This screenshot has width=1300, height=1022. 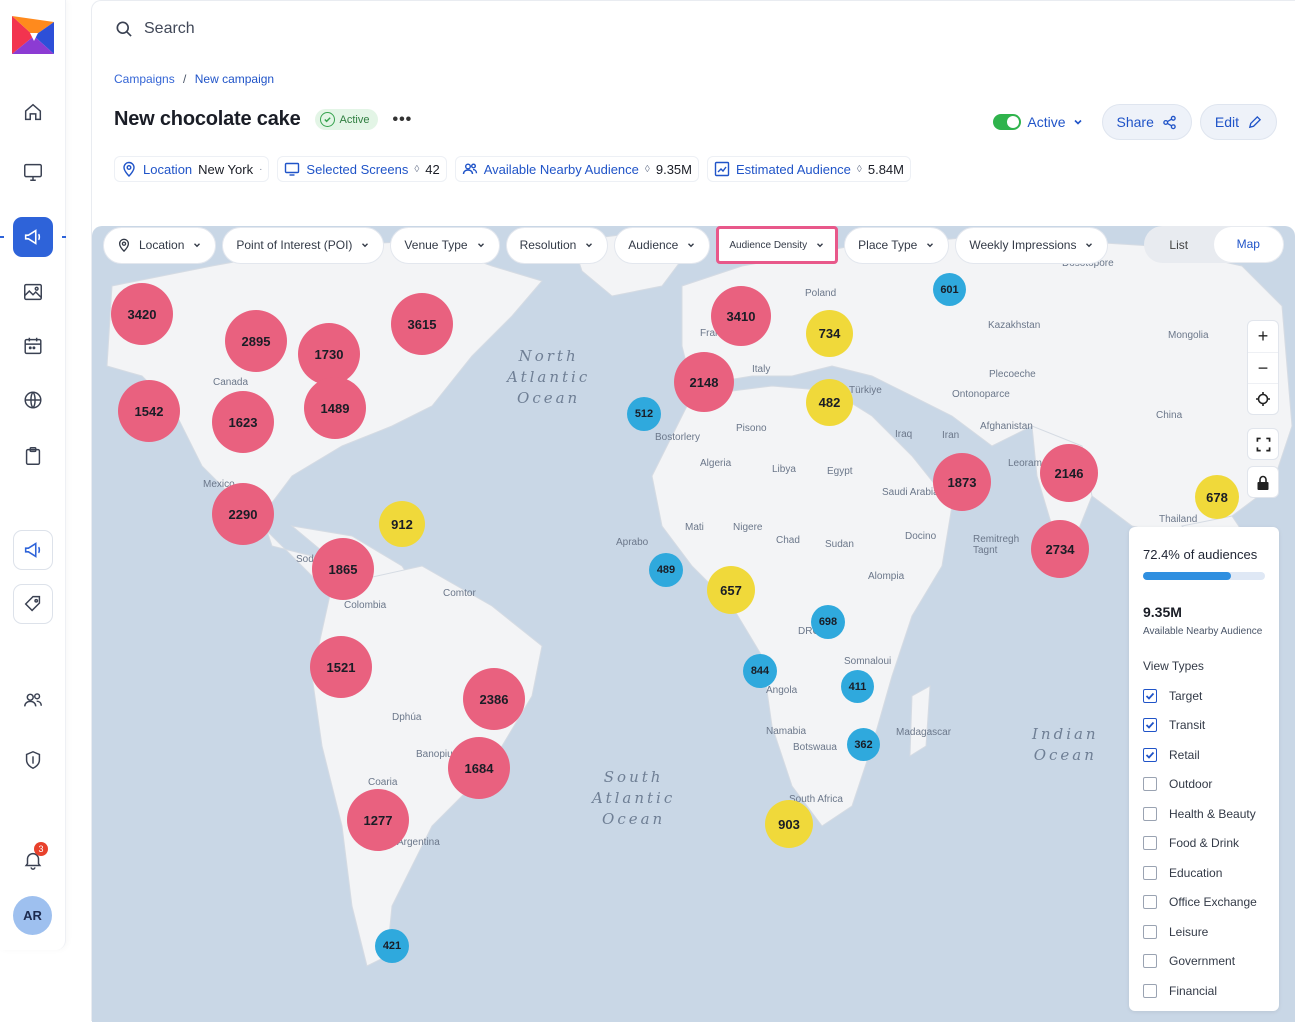 What do you see at coordinates (33, 112) in the screenshot?
I see `nav-home` at bounding box center [33, 112].